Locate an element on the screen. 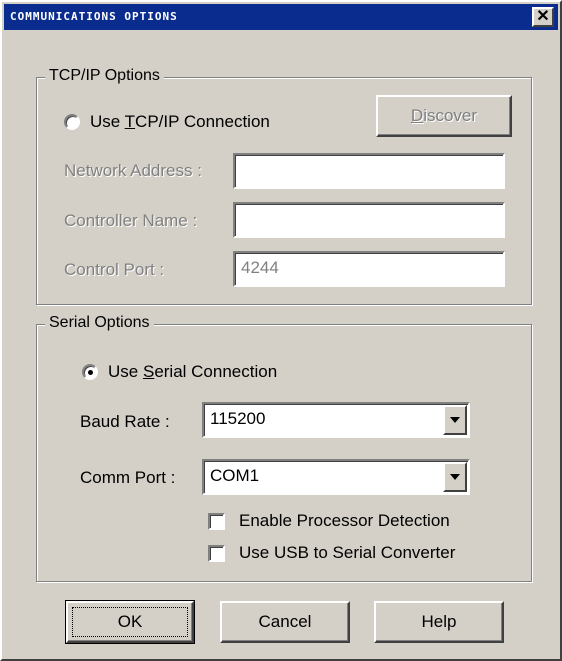  baud-rate-value: 115200 is located at coordinates (238, 418).